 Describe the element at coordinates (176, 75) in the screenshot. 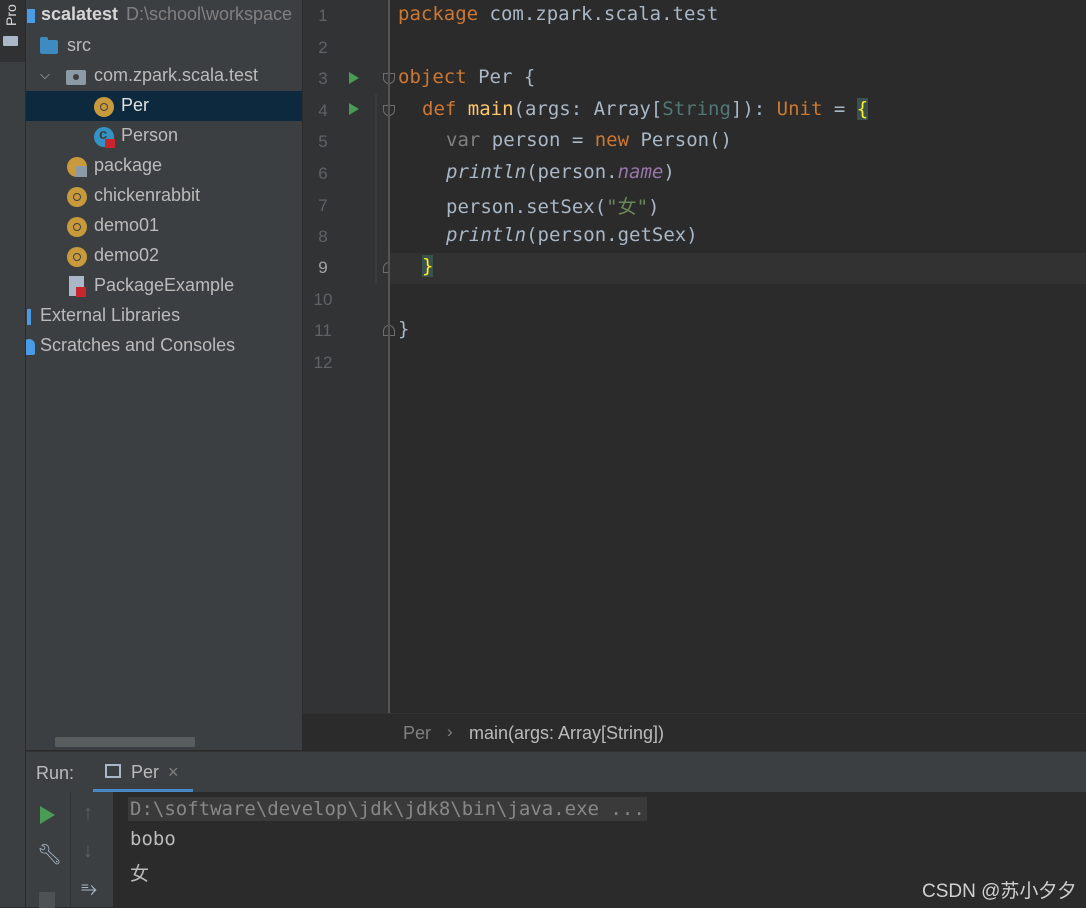

I see `tree-item-label: com.zpark.scala.test` at that location.